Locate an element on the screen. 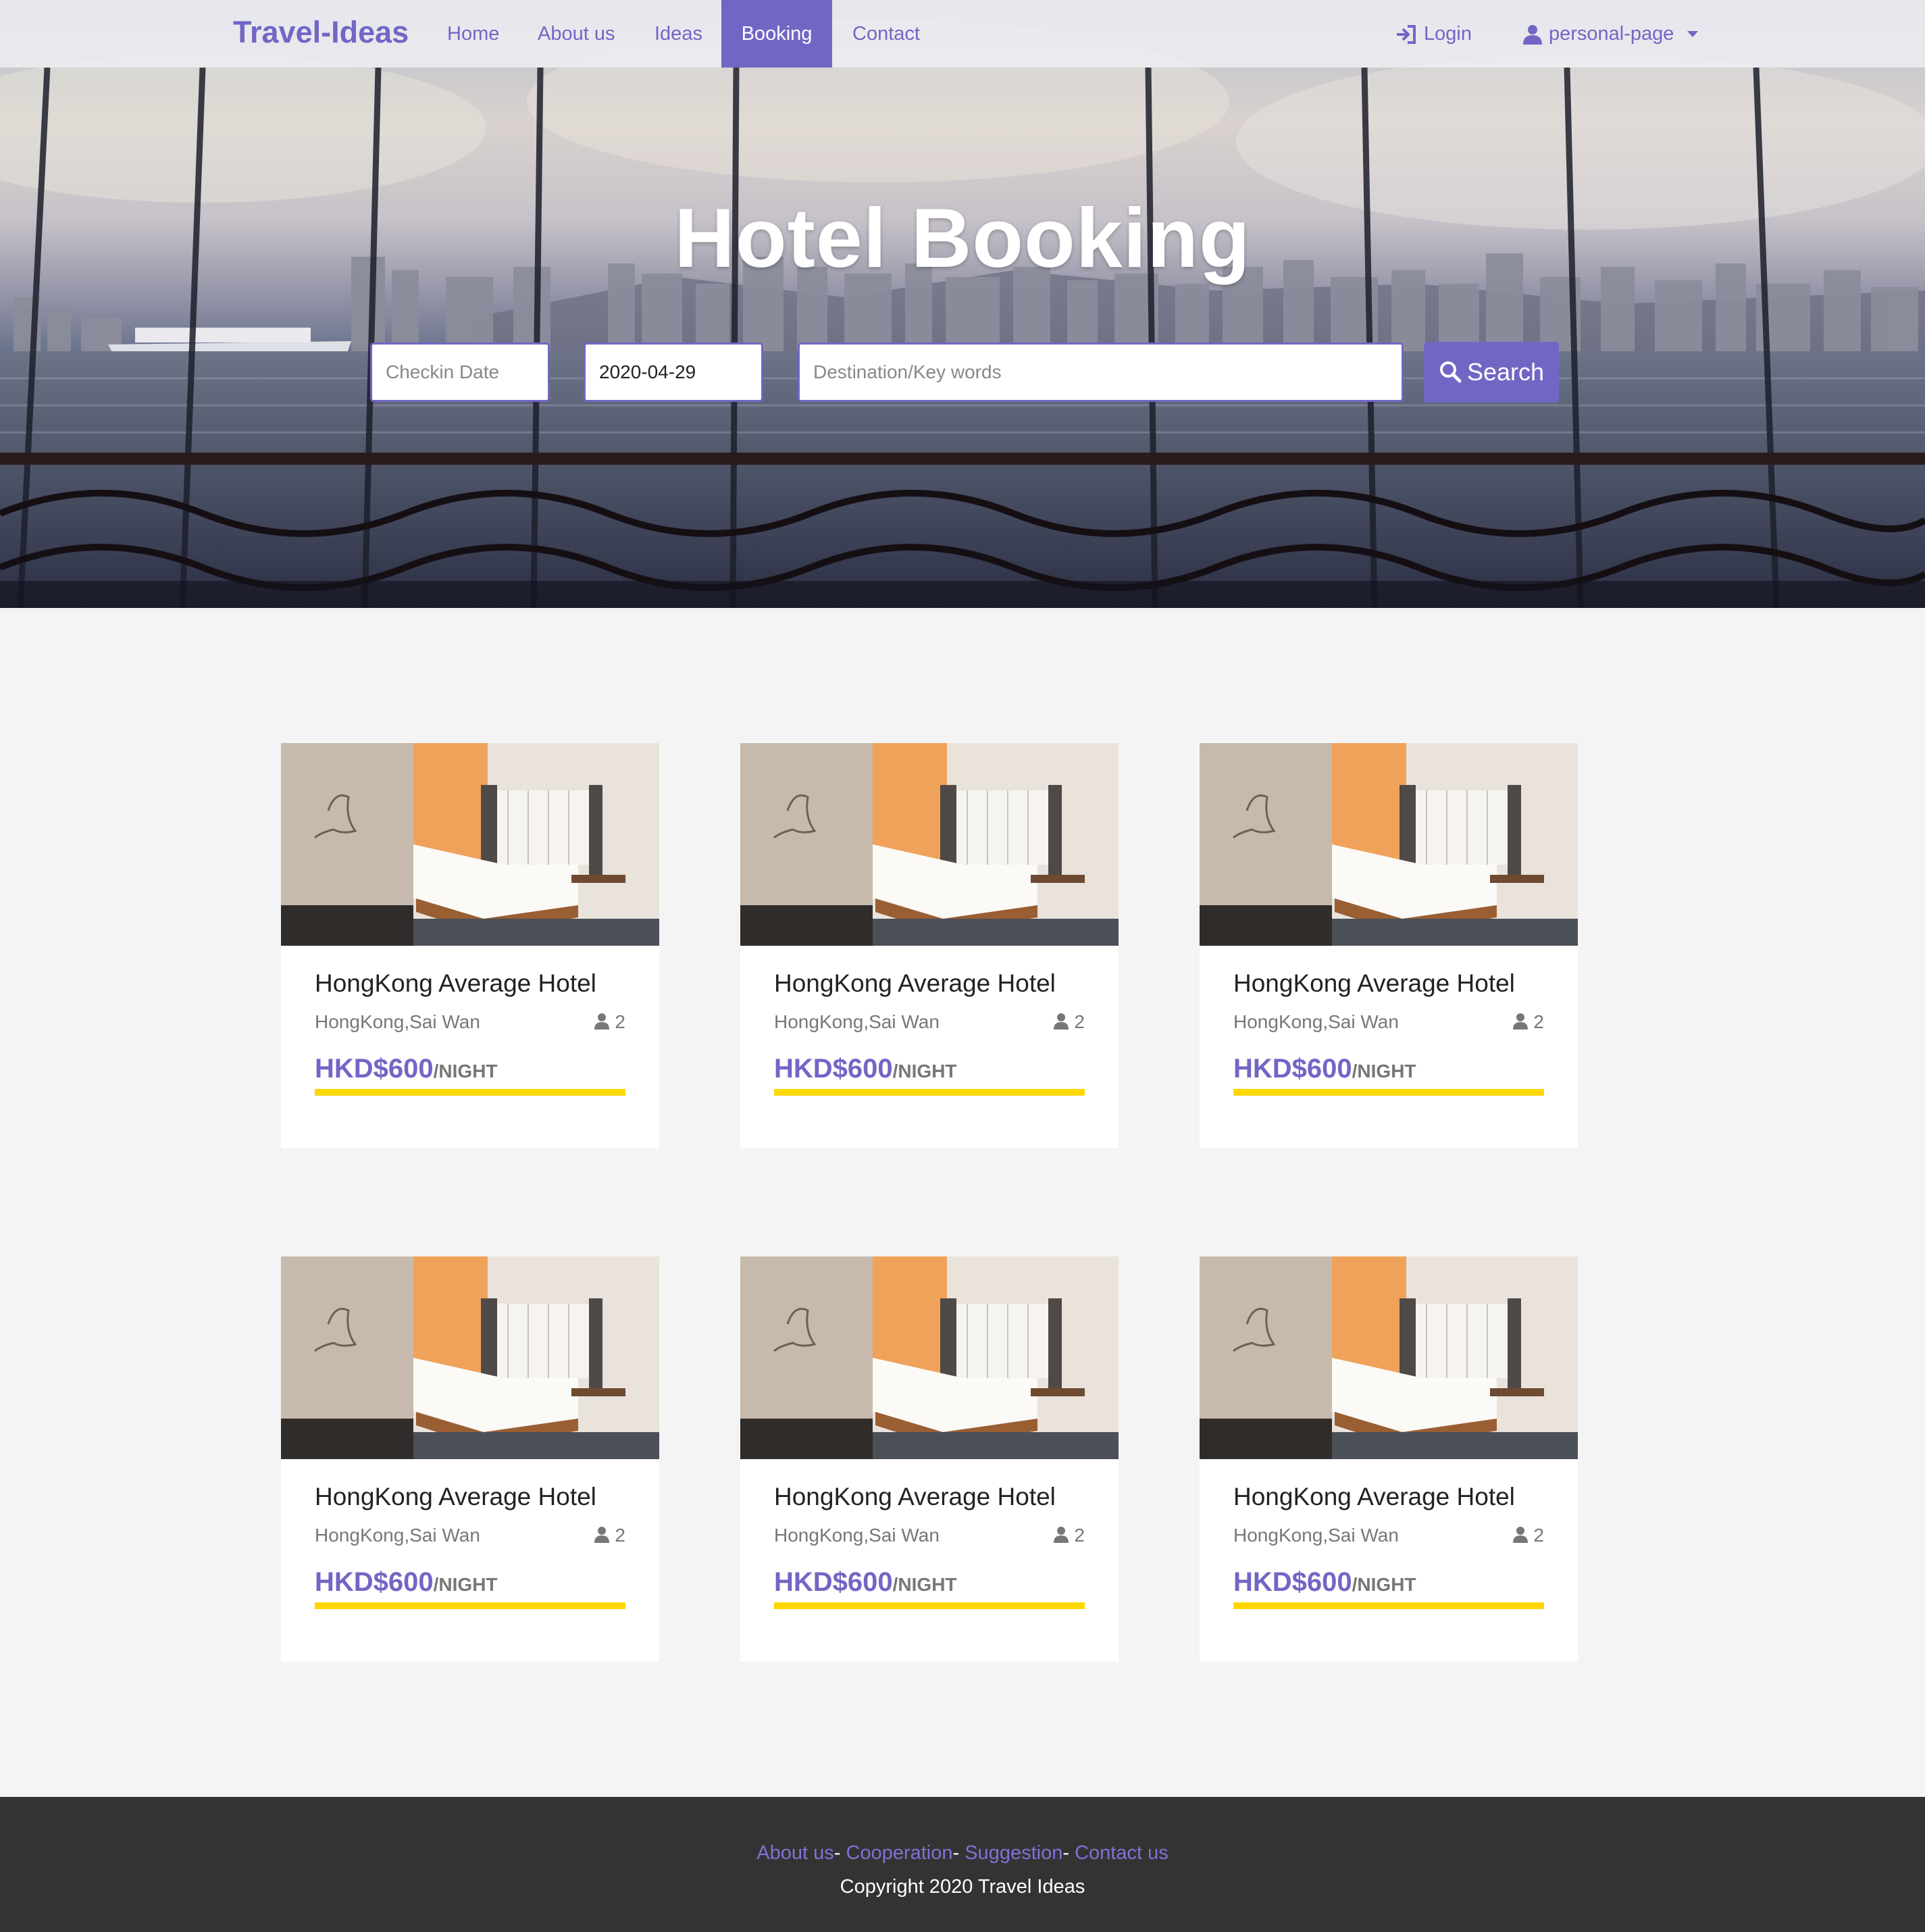 Image resolution: width=1925 pixels, height=1932 pixels. personal-page-label: personal-page is located at coordinates (1612, 34).